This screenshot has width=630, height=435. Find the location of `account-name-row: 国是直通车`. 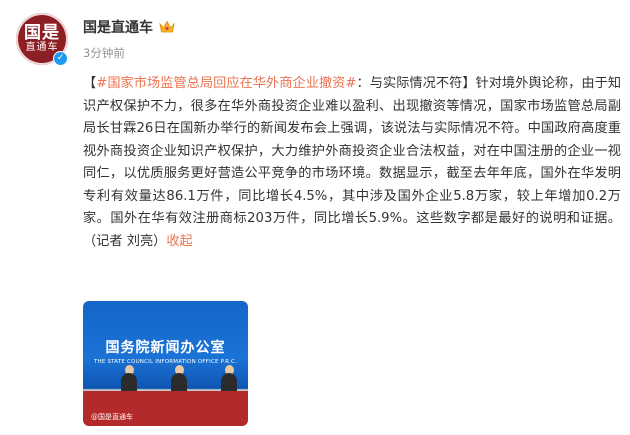

account-name-row: 国是直通车 is located at coordinates (129, 27).